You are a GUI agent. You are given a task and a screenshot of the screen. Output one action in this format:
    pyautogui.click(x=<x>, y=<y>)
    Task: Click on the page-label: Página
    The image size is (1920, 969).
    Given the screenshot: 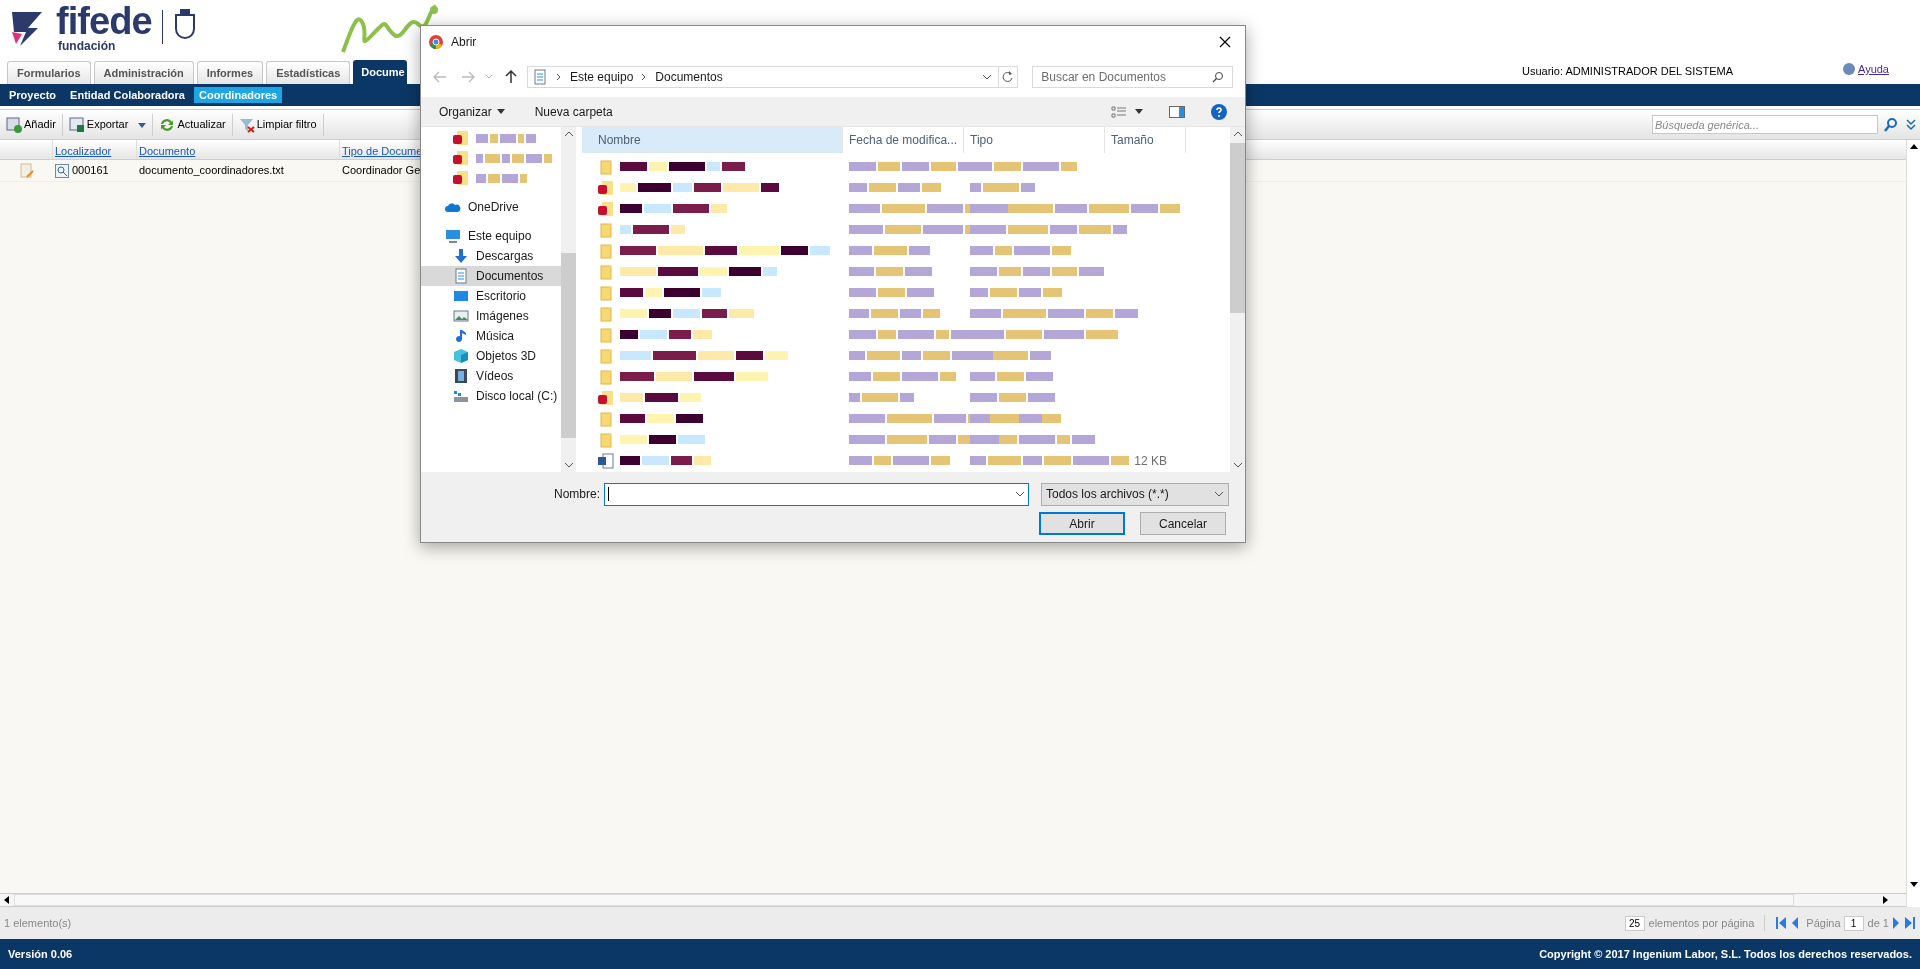 What is the action you would take?
    pyautogui.click(x=1823, y=923)
    